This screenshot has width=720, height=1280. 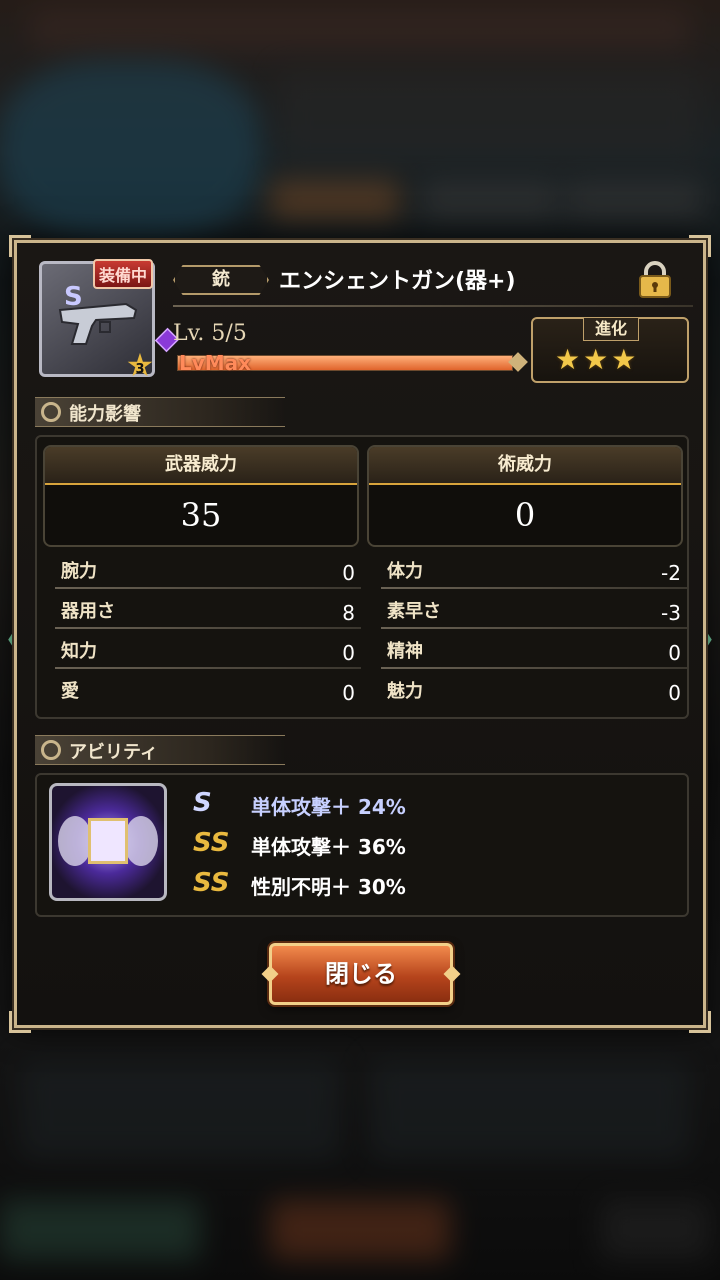 What do you see at coordinates (433, 844) in the screenshot?
I see `ability-row: SS 単体攻撃＋ 36%` at bounding box center [433, 844].